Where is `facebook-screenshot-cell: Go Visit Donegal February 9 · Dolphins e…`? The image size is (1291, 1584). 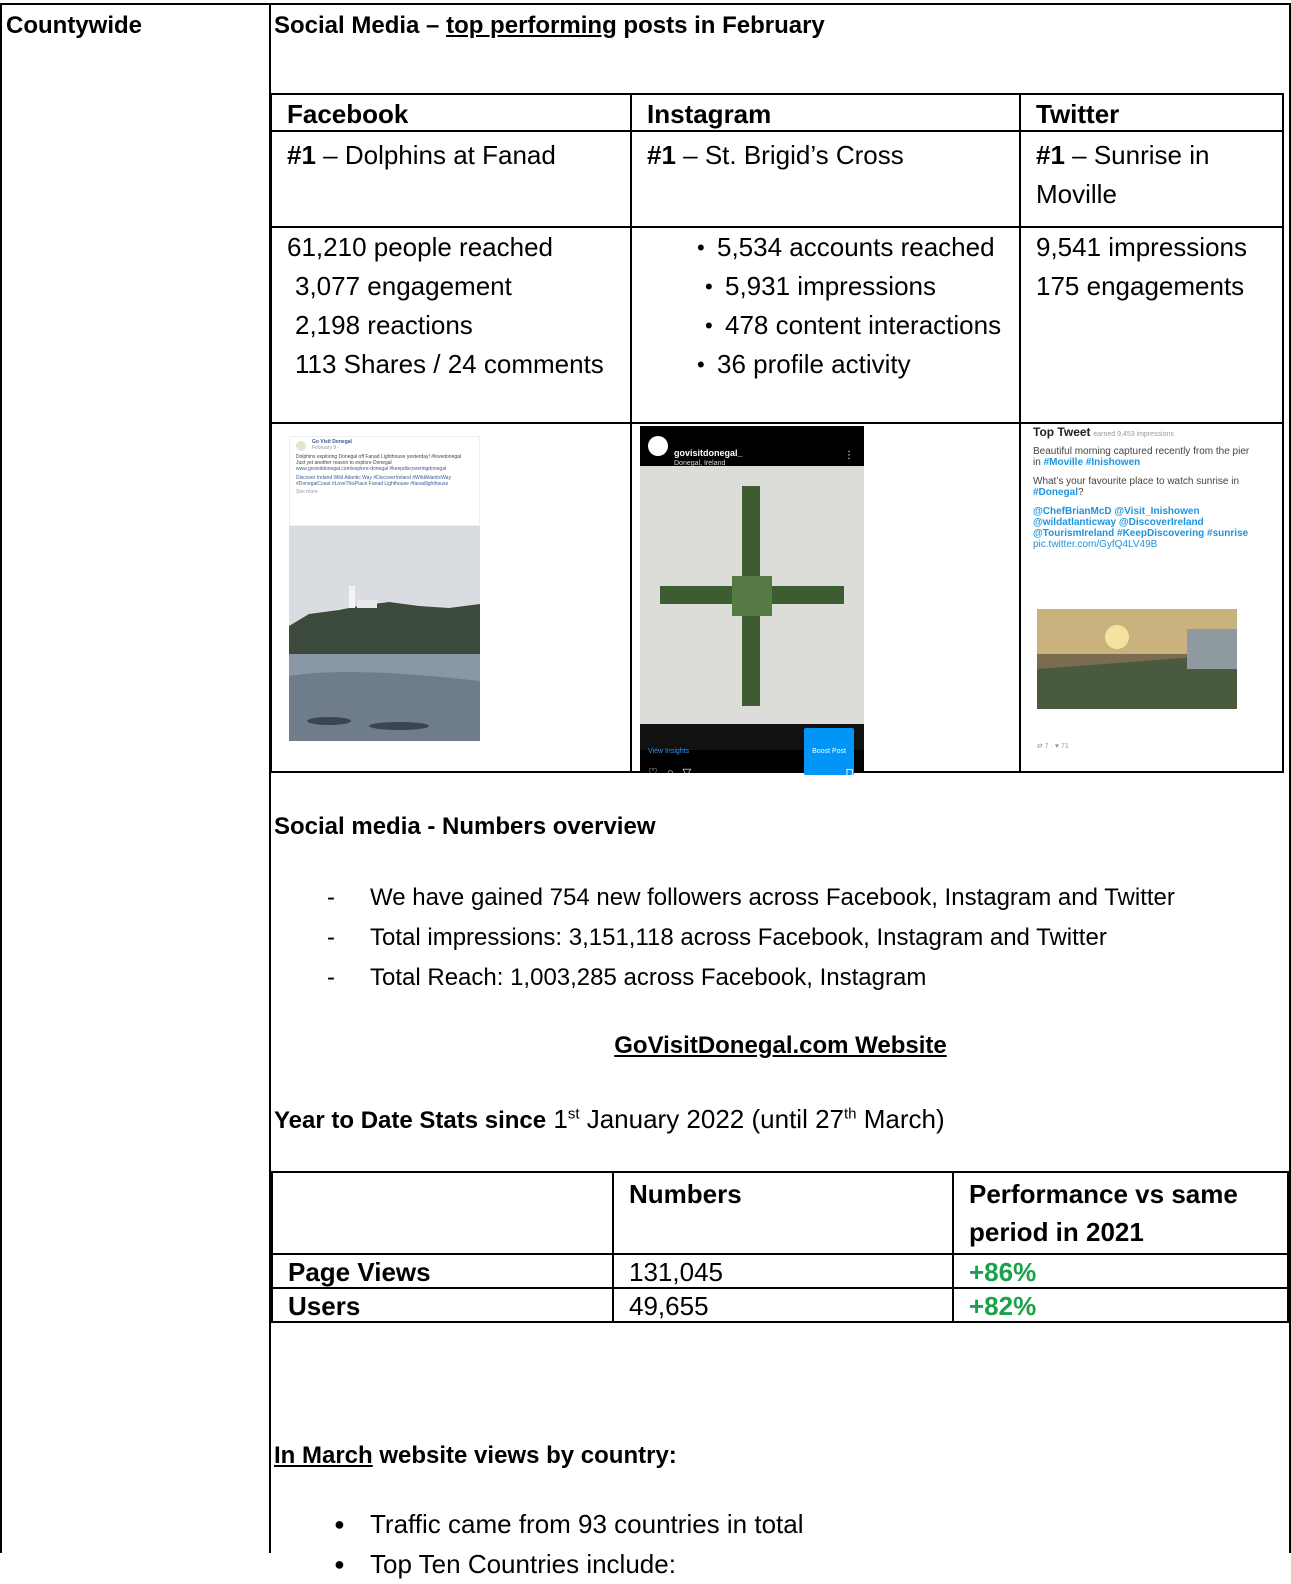 facebook-screenshot-cell: Go Visit Donegal February 9 · Dolphins e… is located at coordinates (451, 597).